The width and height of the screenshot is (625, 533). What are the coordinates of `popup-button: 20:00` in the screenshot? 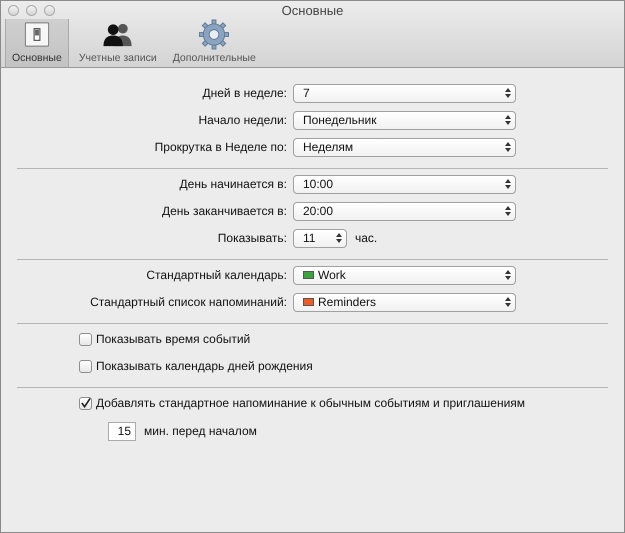 It's located at (404, 211).